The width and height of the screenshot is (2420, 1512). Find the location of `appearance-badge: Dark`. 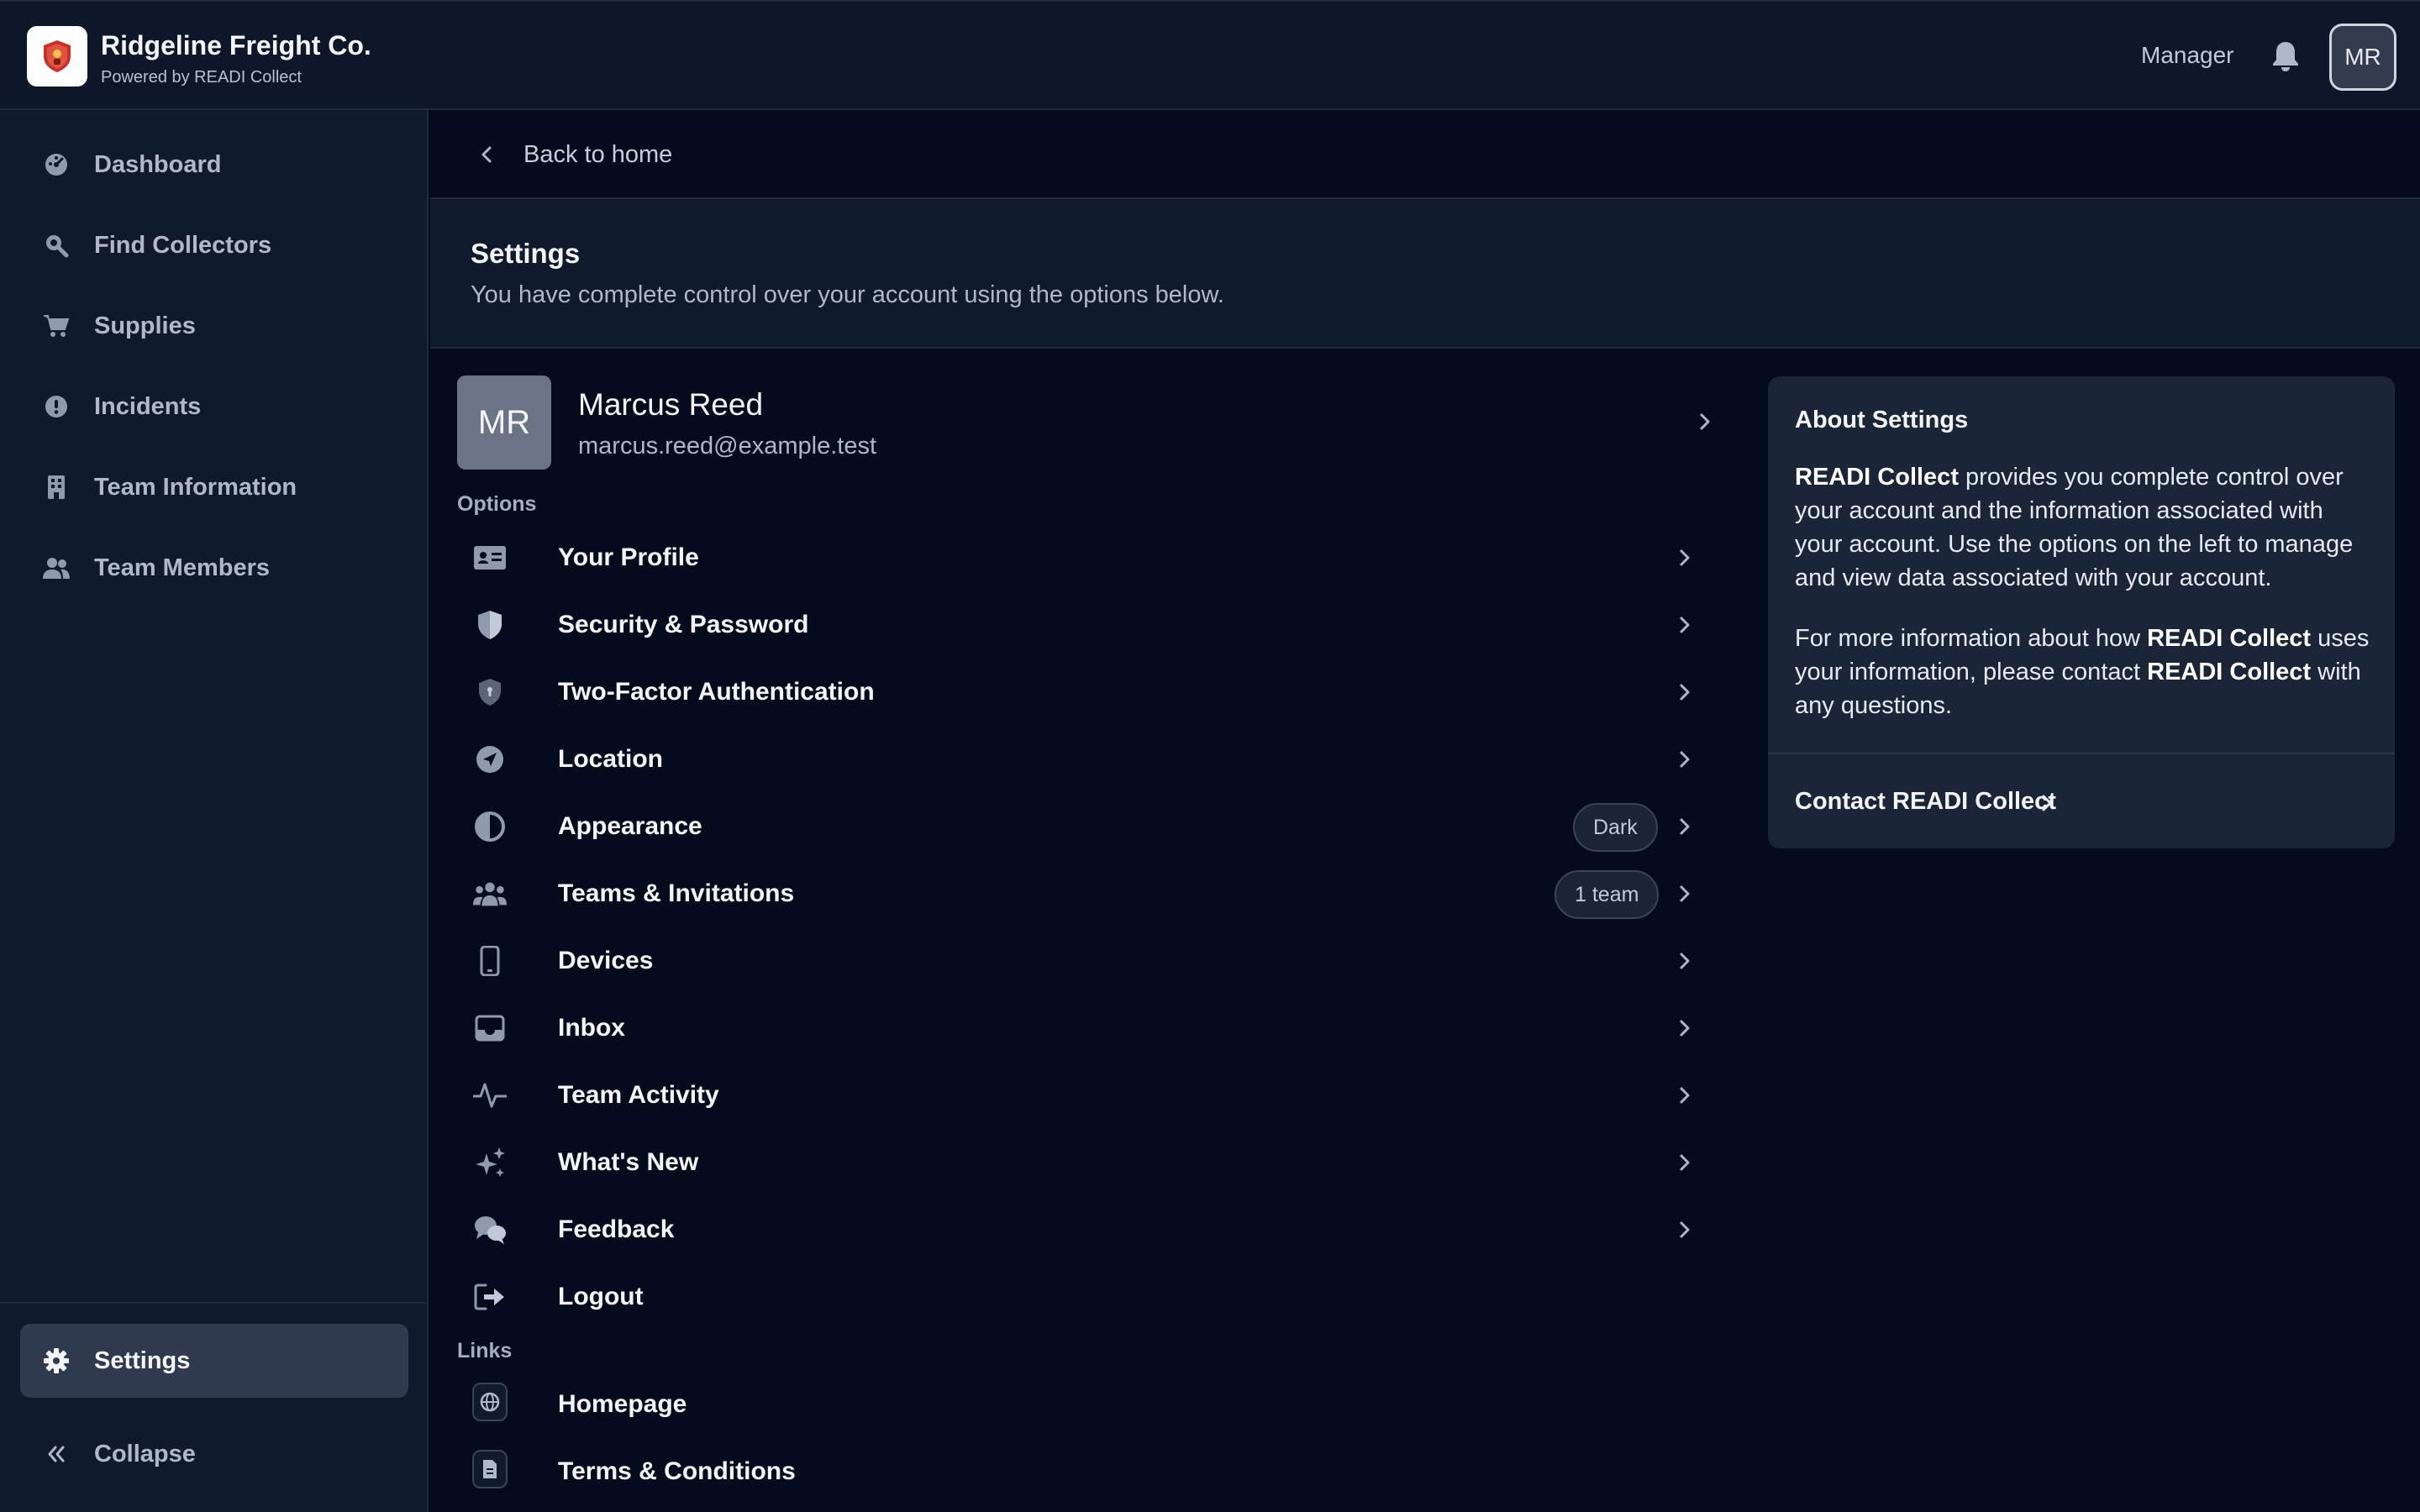

appearance-badge: Dark is located at coordinates (1616, 827).